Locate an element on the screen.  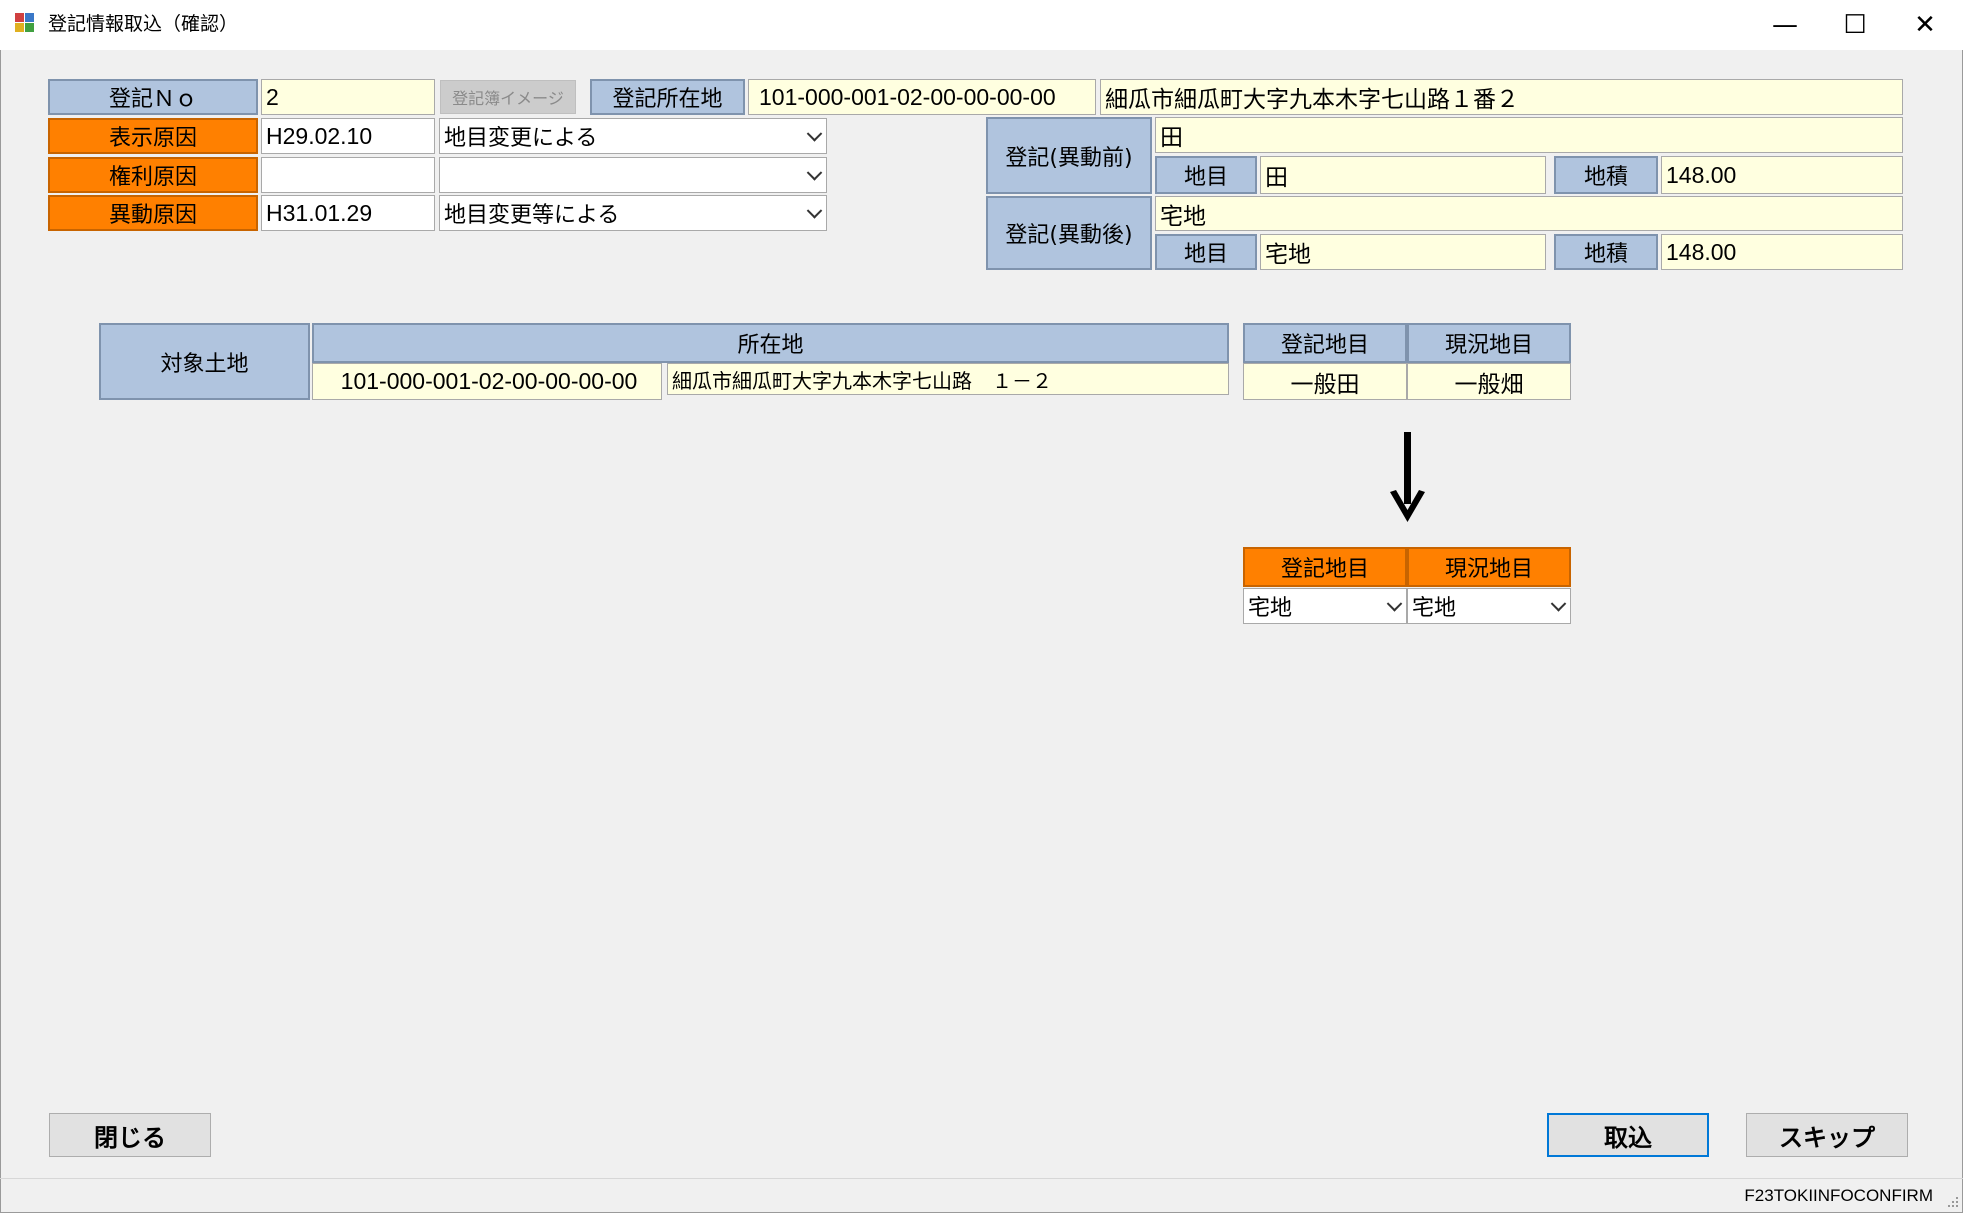
after-area-field: 148.00 is located at coordinates (1782, 252).